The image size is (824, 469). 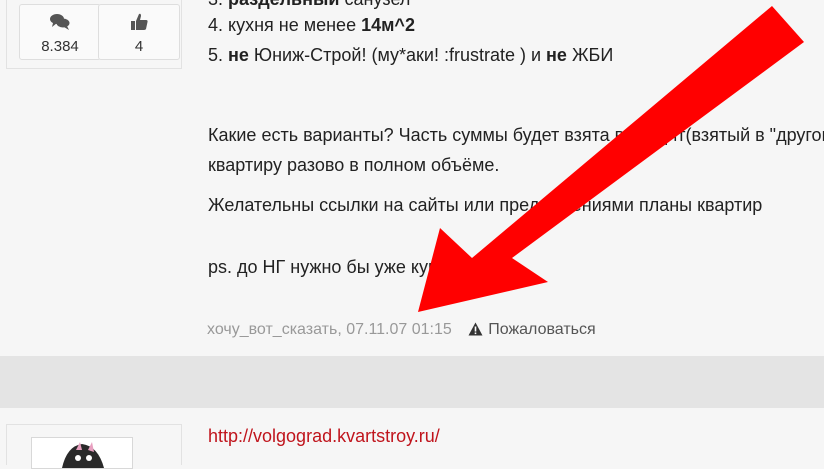 I want to click on avatar-image, so click(x=82, y=453).